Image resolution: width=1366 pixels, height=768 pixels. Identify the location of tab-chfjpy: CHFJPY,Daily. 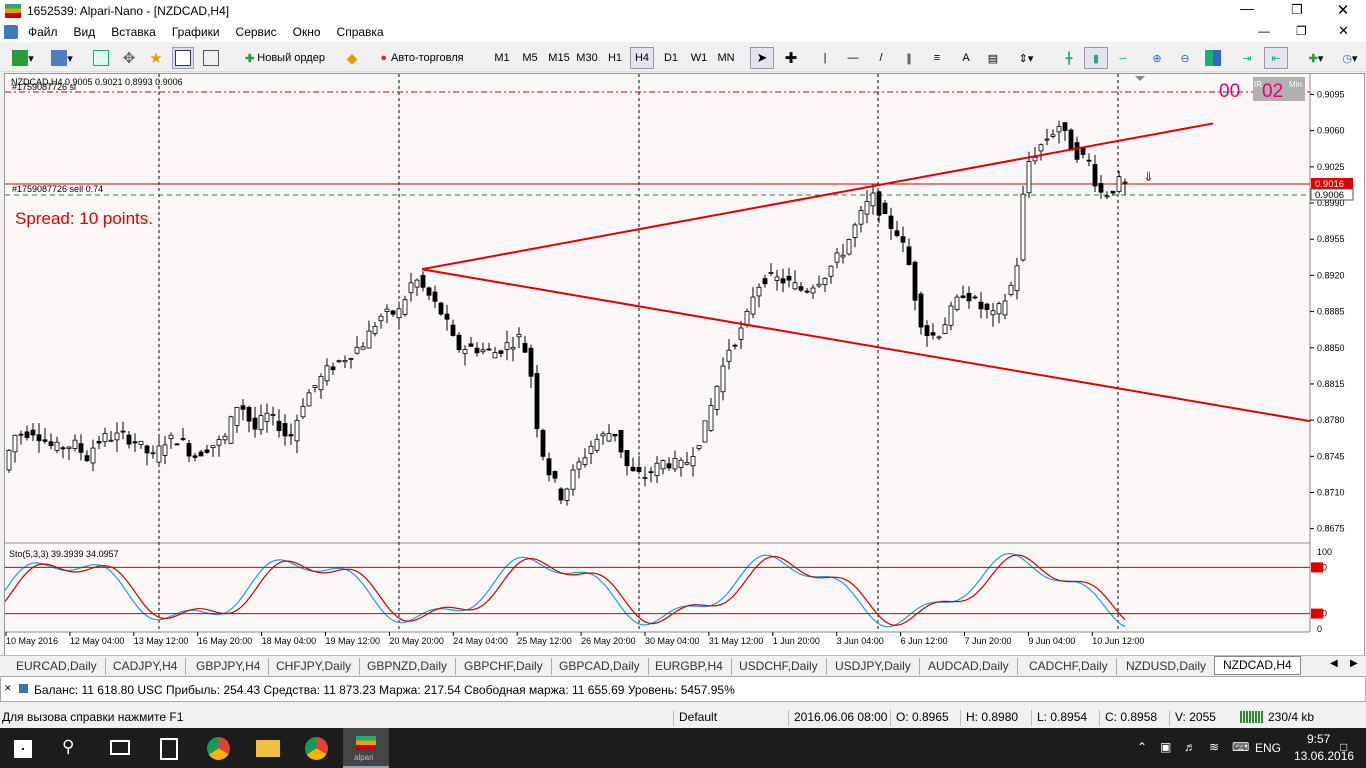
(314, 666).